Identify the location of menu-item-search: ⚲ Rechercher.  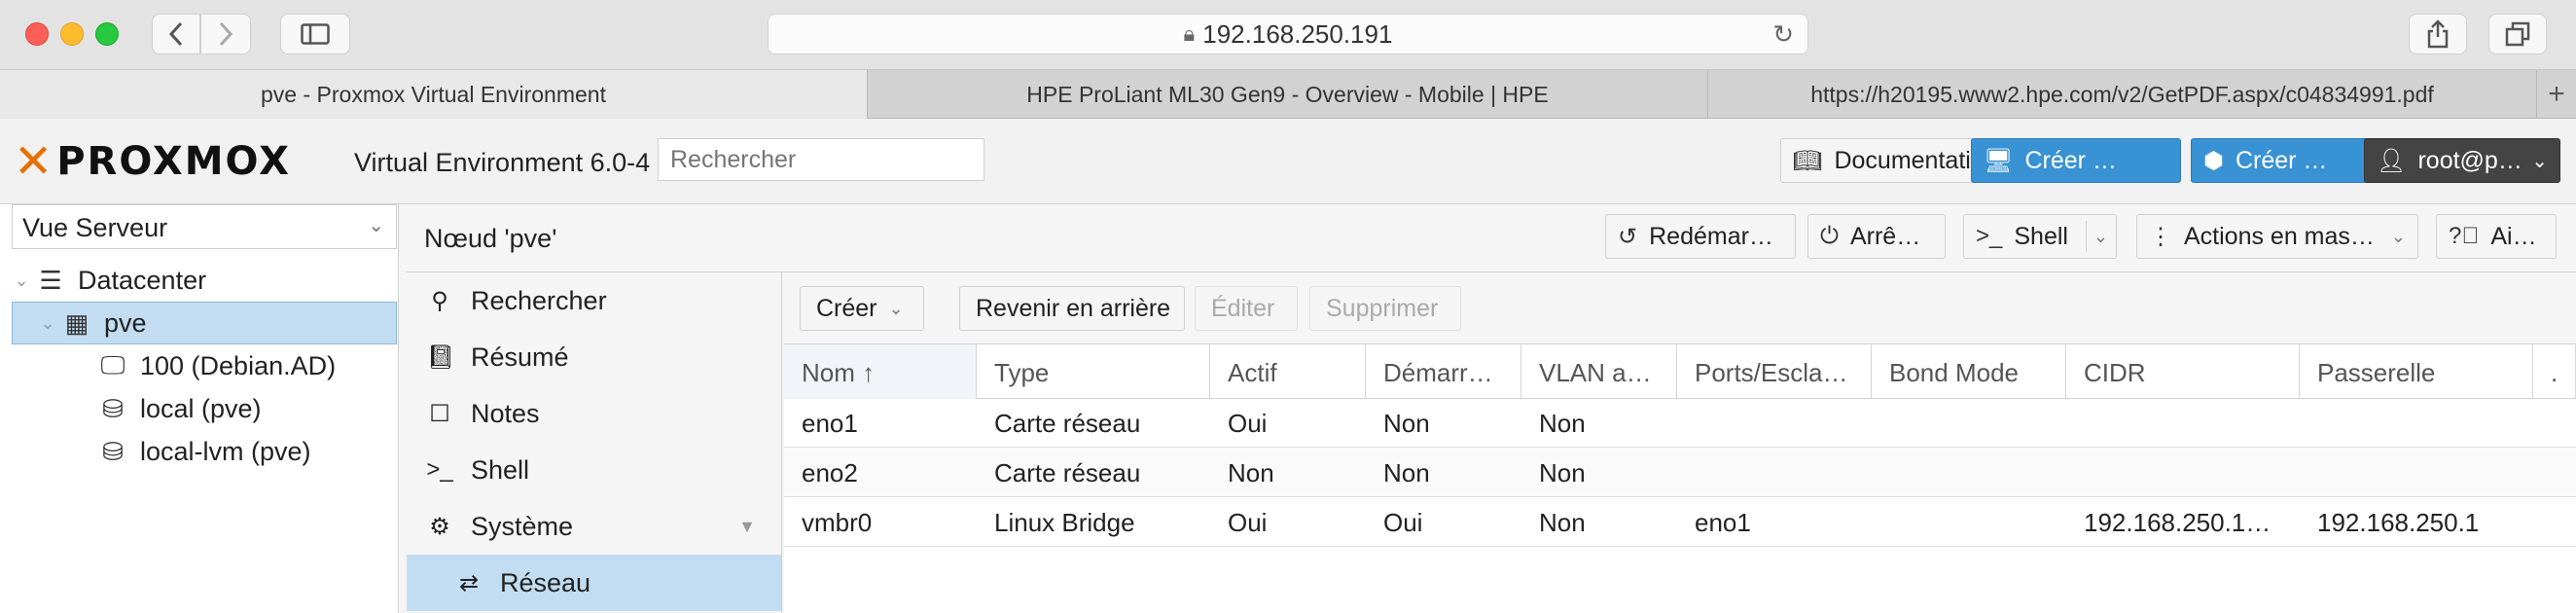
(594, 300).